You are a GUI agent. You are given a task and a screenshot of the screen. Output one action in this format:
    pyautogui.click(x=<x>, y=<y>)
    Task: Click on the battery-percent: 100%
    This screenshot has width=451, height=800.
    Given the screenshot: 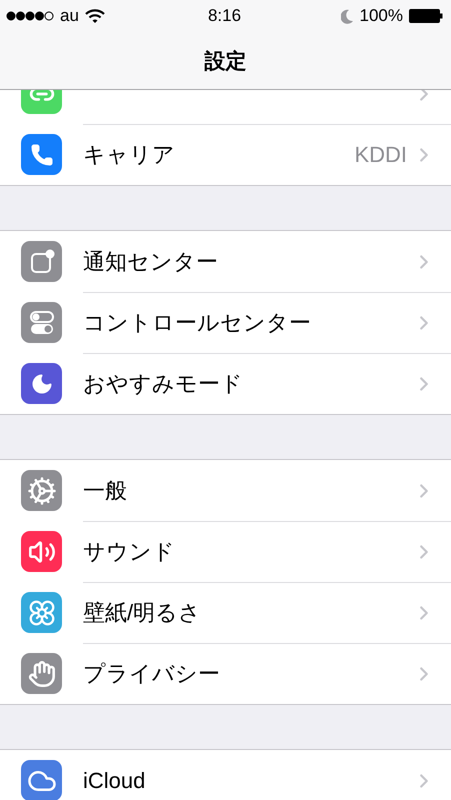 What is the action you would take?
    pyautogui.click(x=381, y=16)
    